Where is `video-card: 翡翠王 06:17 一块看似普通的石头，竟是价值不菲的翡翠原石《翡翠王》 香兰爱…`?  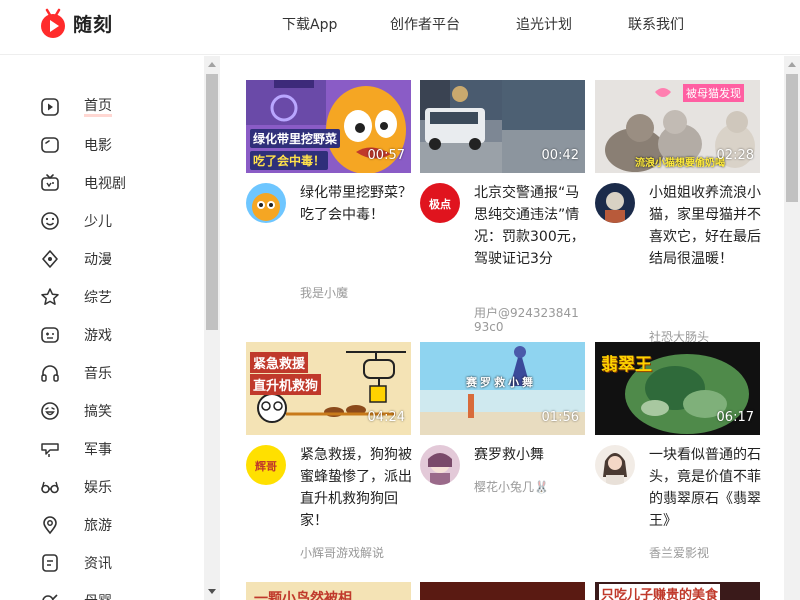
video-card: 翡翠王 06:17 一块看似普通的石头，竟是价值不菲的翡翠原石《翡翠王》 香兰爱… is located at coordinates (678, 452).